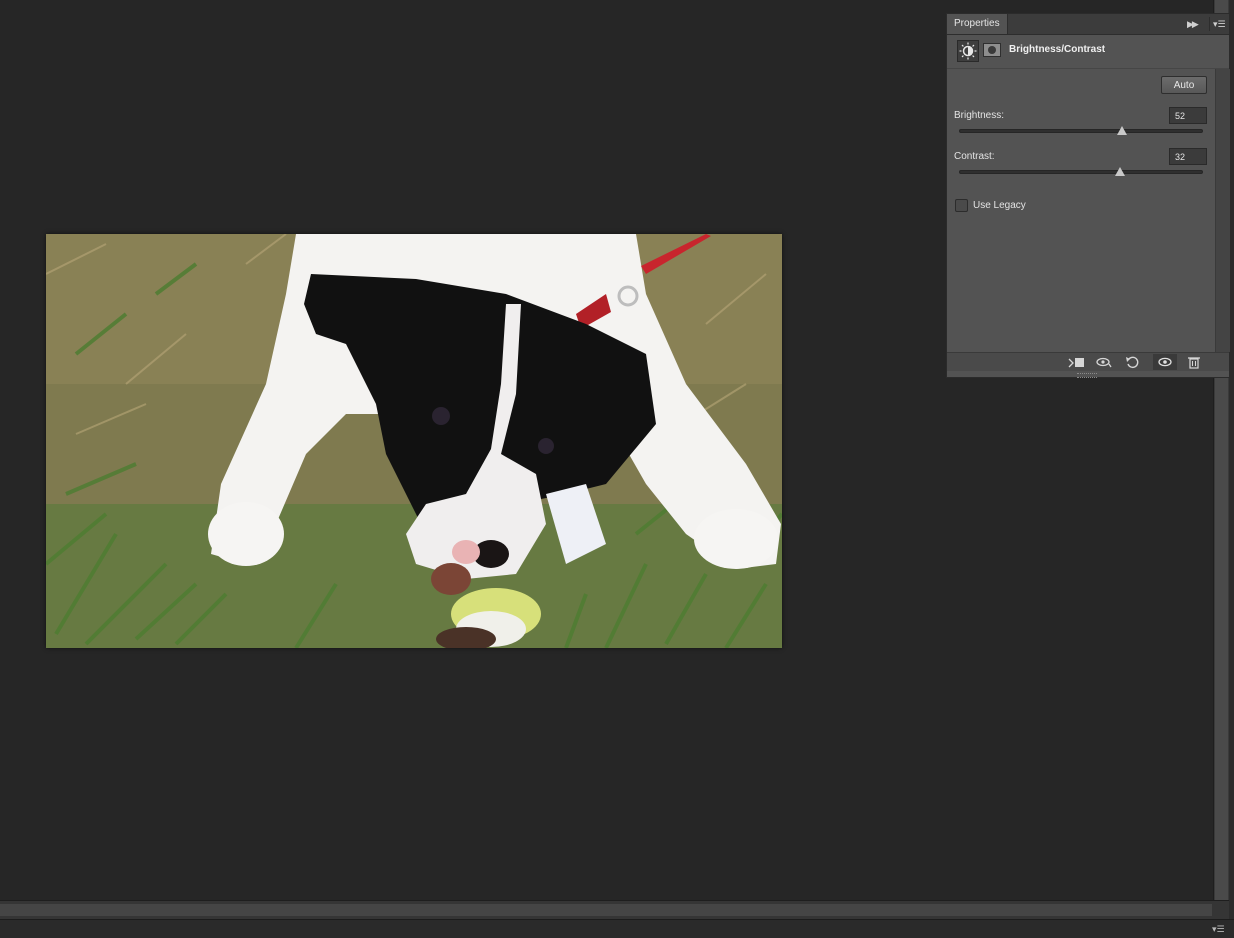 This screenshot has width=1234, height=938. Describe the element at coordinates (979, 115) in the screenshot. I see `brightness-label: Brightness:` at that location.